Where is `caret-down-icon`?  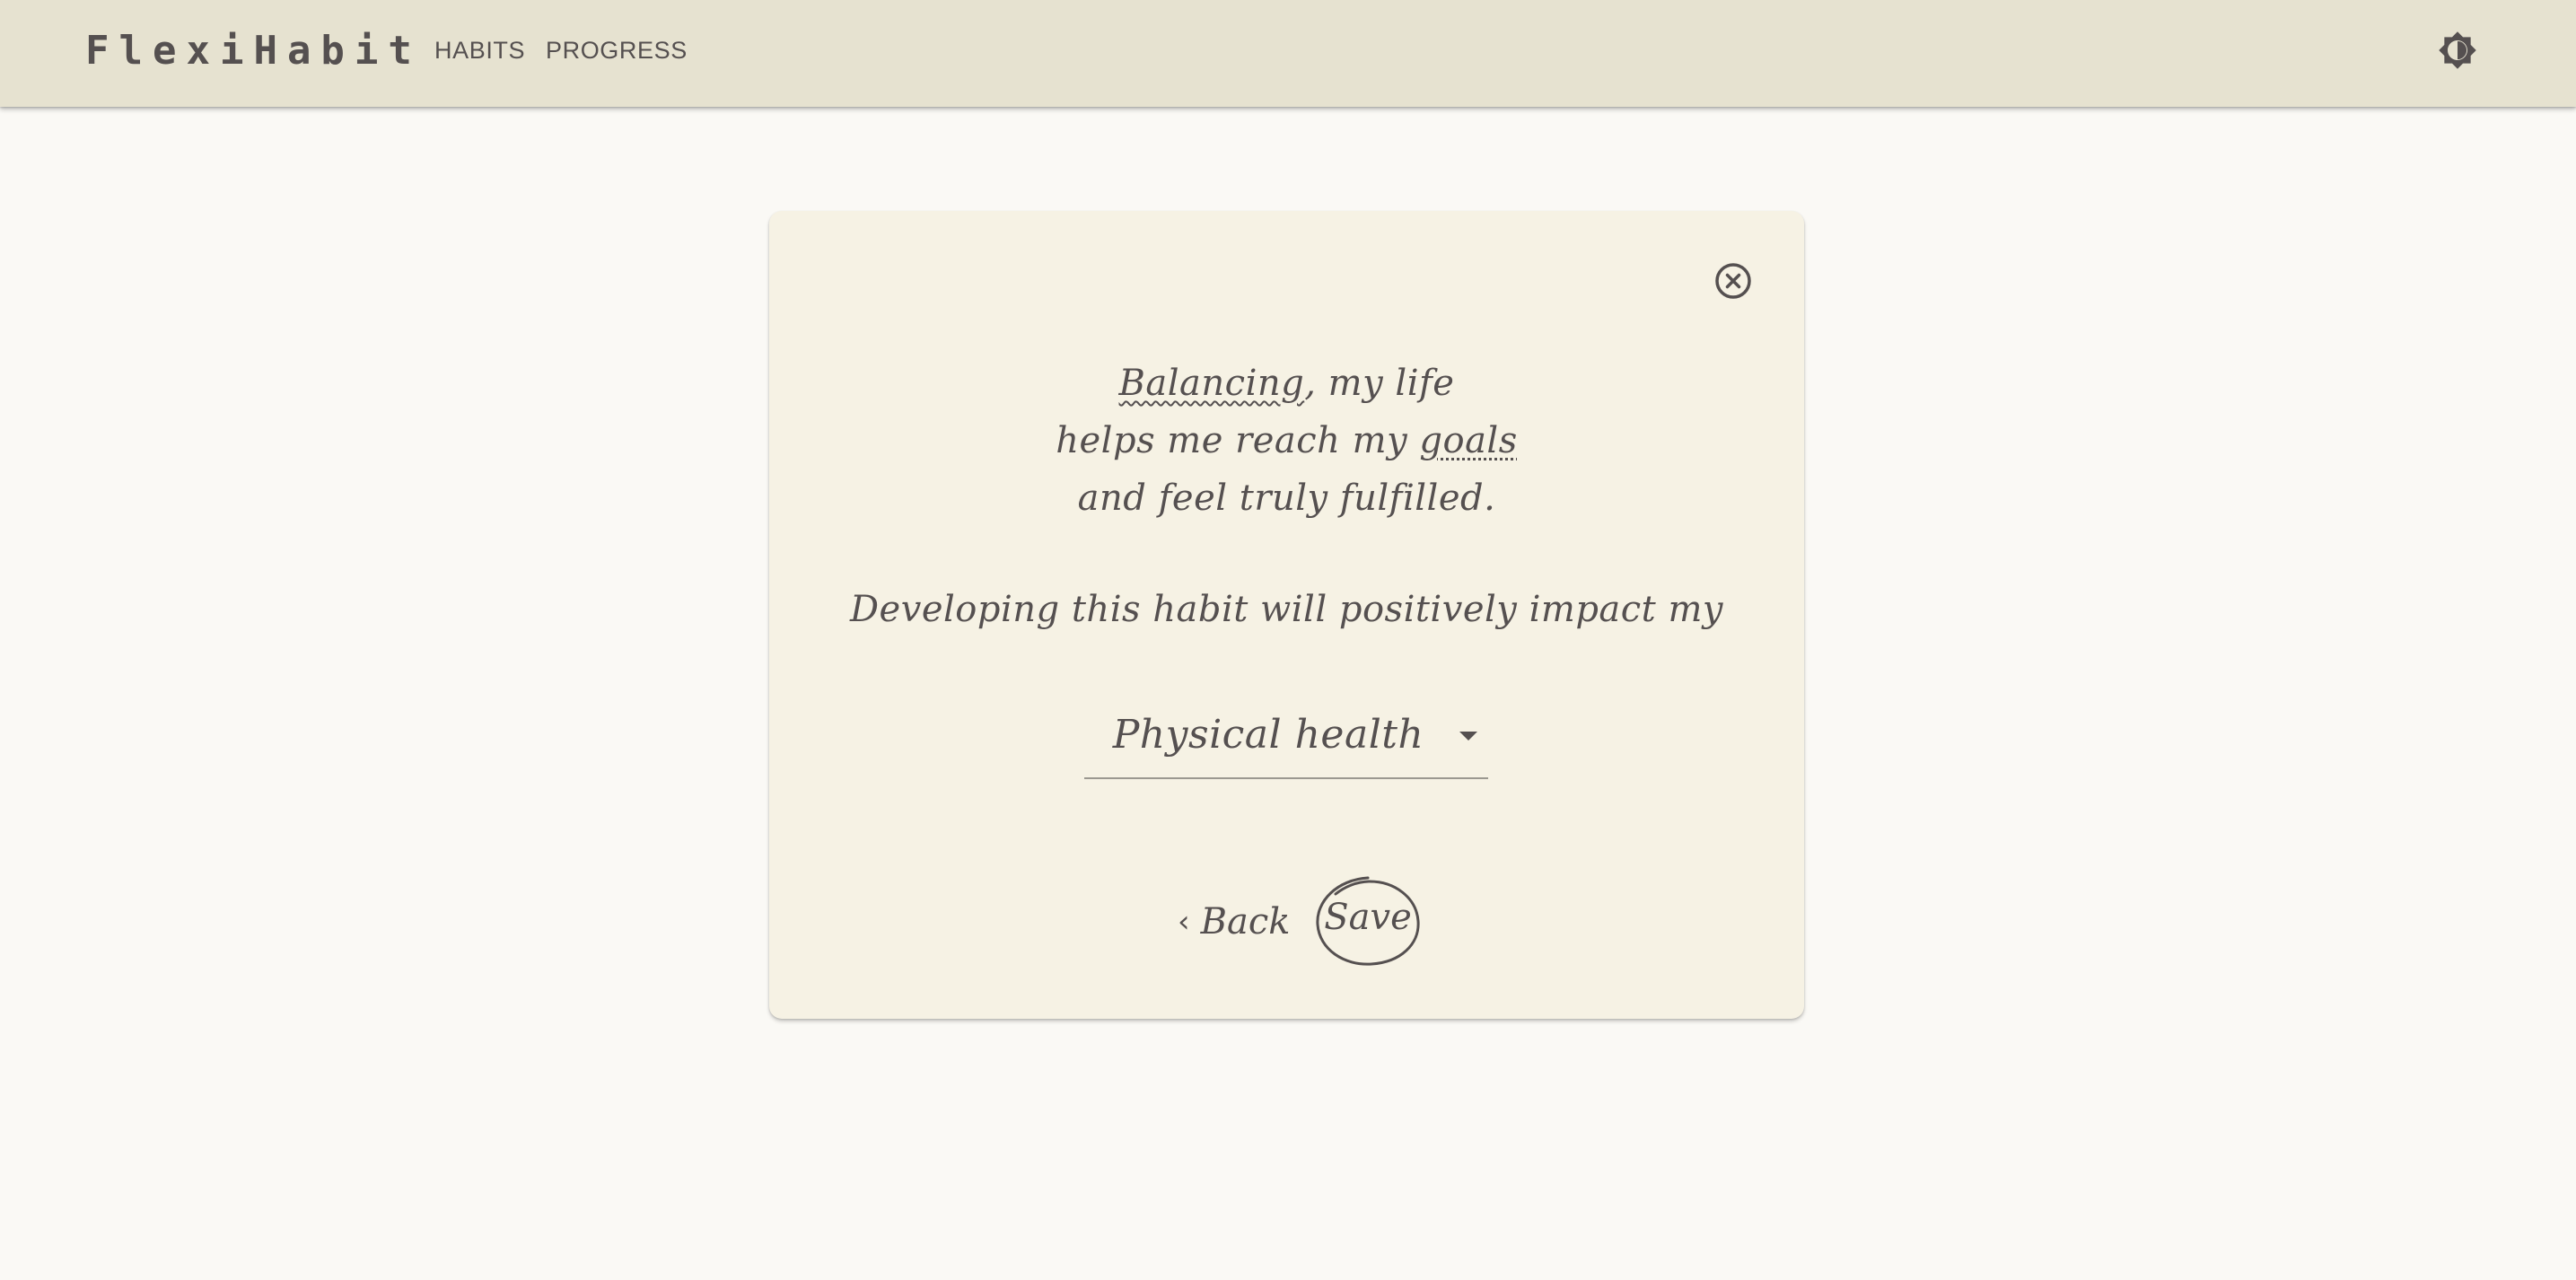 caret-down-icon is located at coordinates (1468, 736).